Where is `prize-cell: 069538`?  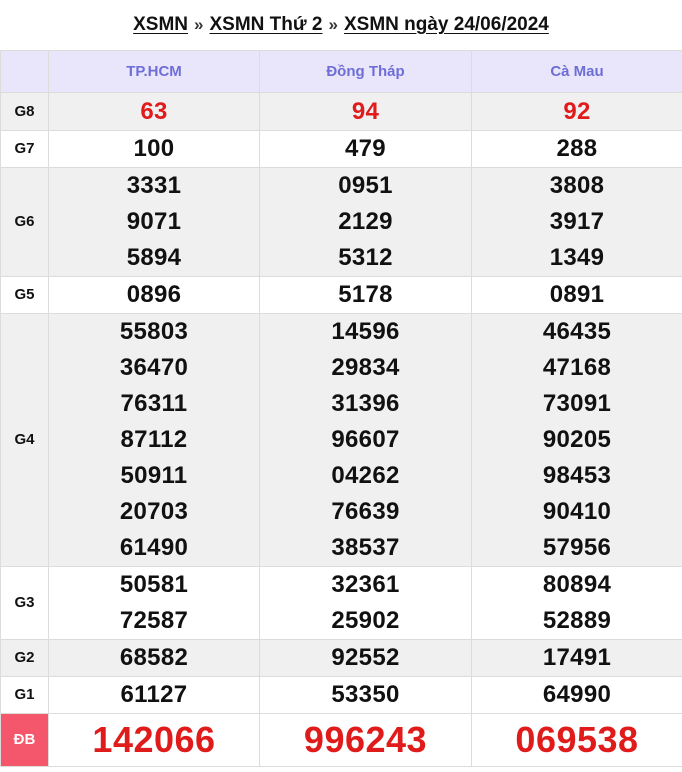 prize-cell: 069538 is located at coordinates (576, 740).